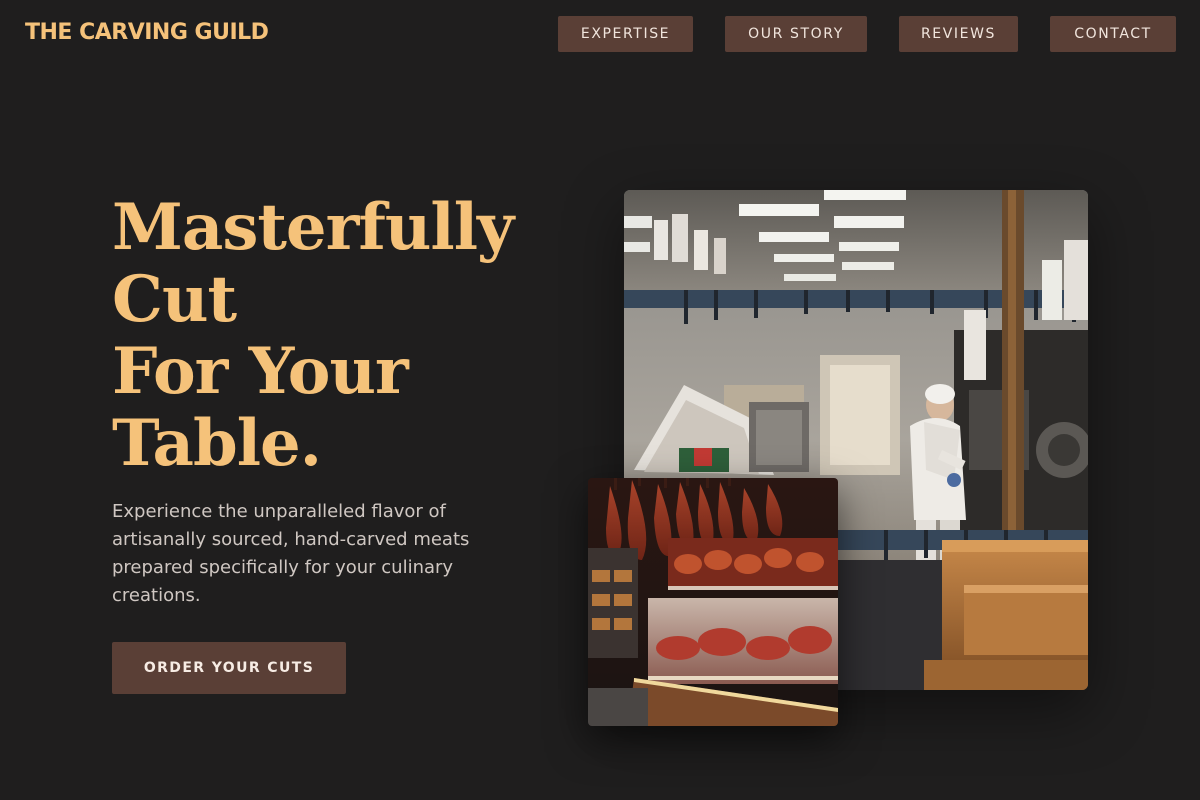 The image size is (1200, 800). I want to click on order-your-cuts-button: ORDER YOUR CUTS, so click(229, 668).